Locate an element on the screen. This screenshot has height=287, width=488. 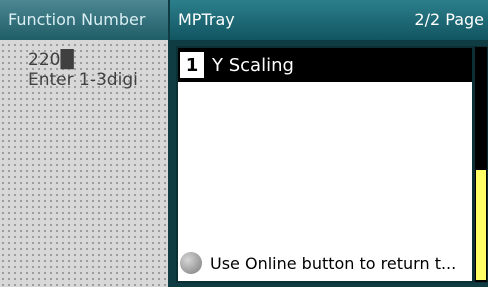
scrollbar-thumb is located at coordinates (481, 225).